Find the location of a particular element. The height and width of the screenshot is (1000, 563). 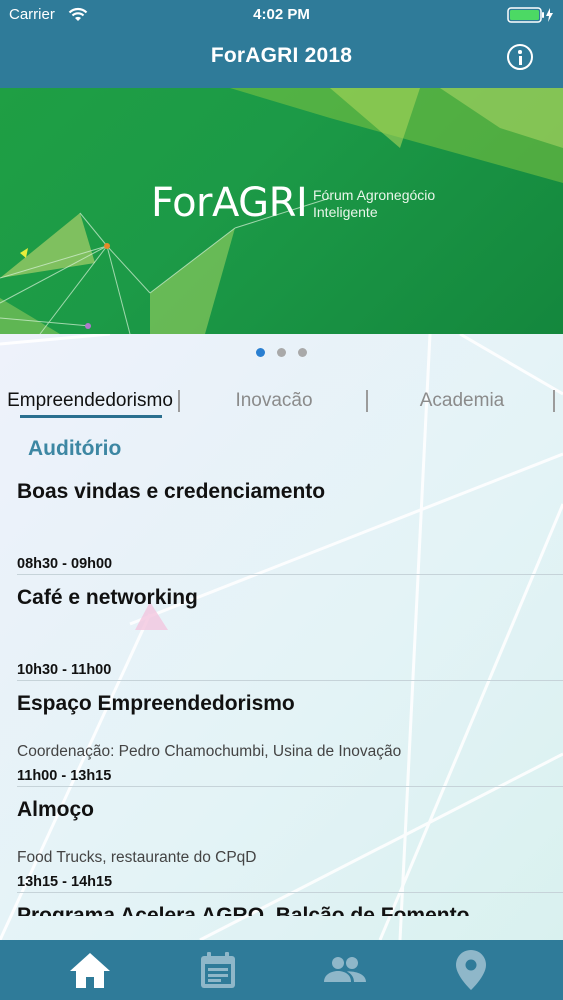

session-time: 11h00 - 13h15 is located at coordinates (64, 776).